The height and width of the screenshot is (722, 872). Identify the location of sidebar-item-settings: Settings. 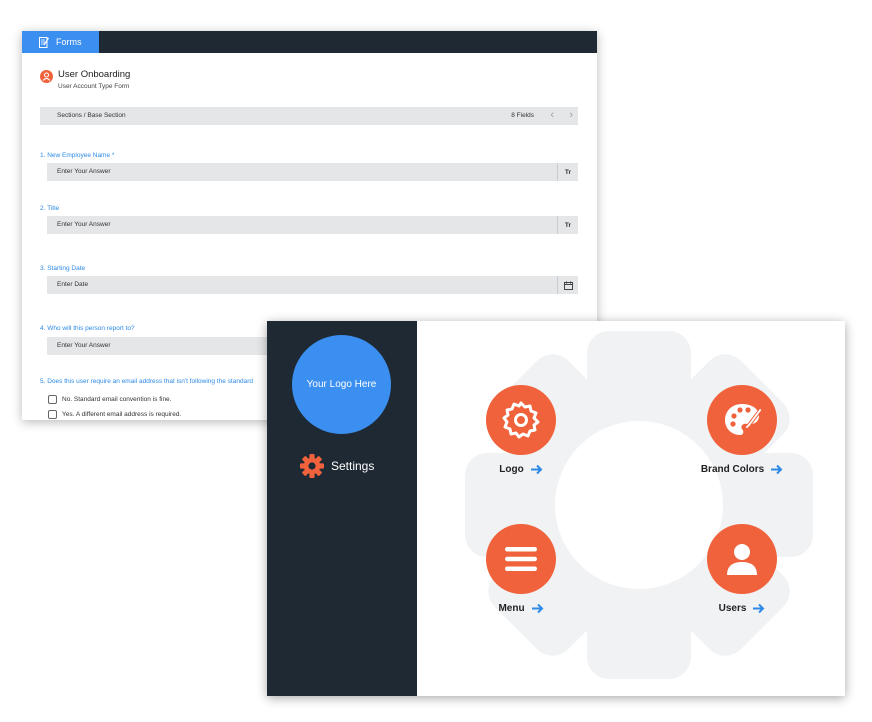
(337, 466).